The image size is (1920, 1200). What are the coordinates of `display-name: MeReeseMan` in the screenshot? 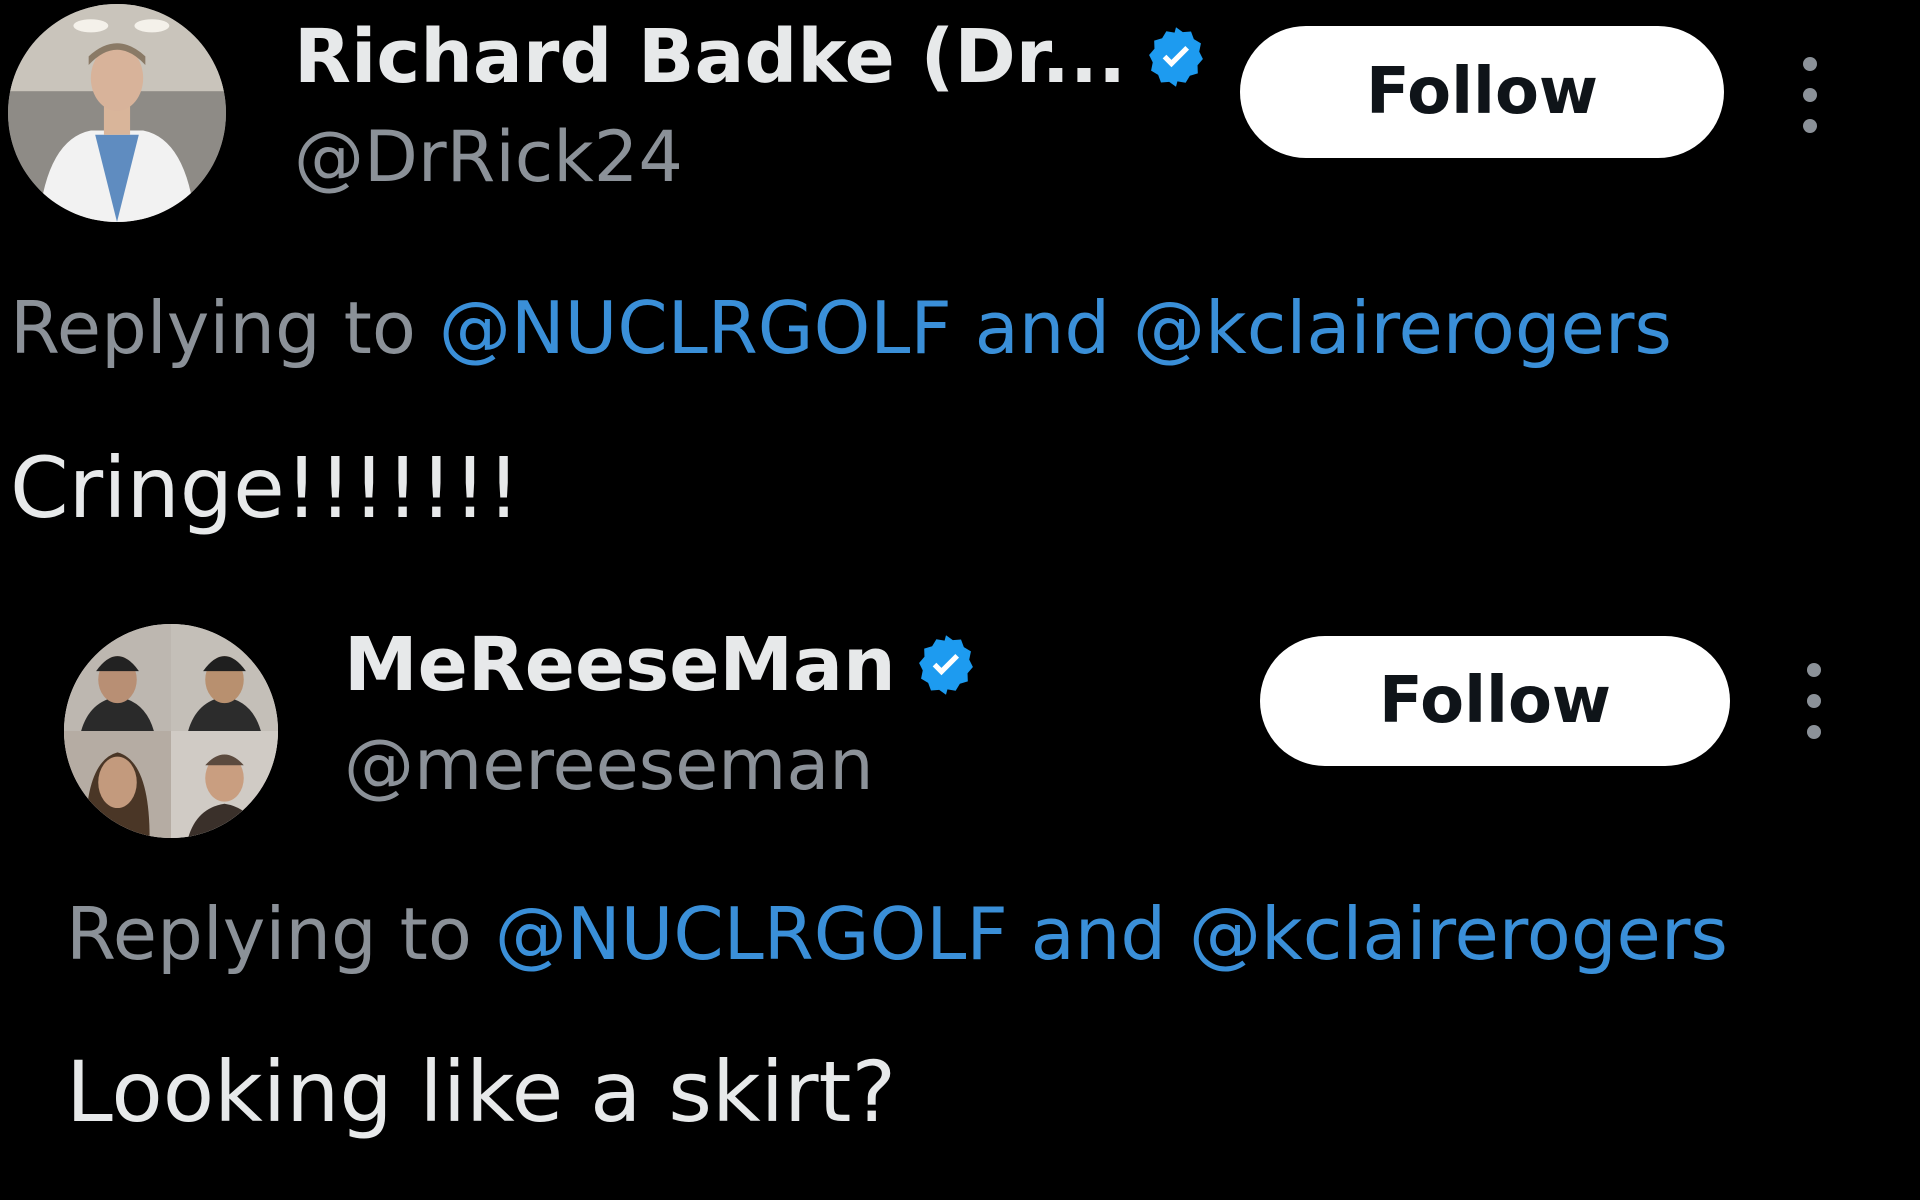 It's located at (662, 665).